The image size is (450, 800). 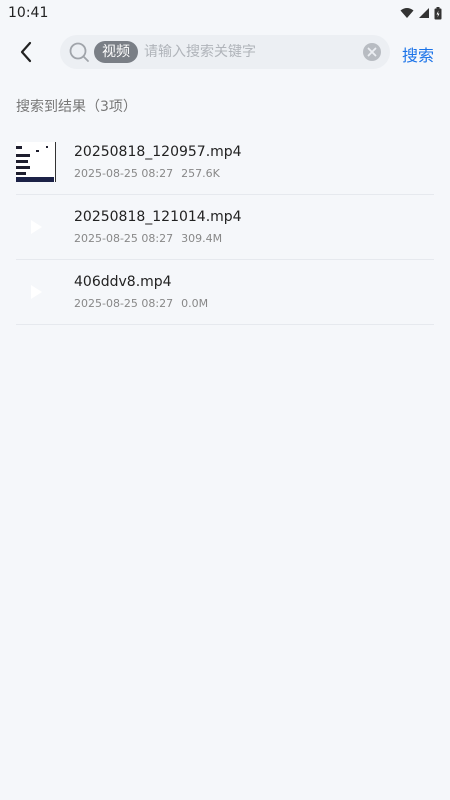 What do you see at coordinates (195, 303) in the screenshot?
I see `file-size: 0.0M` at bounding box center [195, 303].